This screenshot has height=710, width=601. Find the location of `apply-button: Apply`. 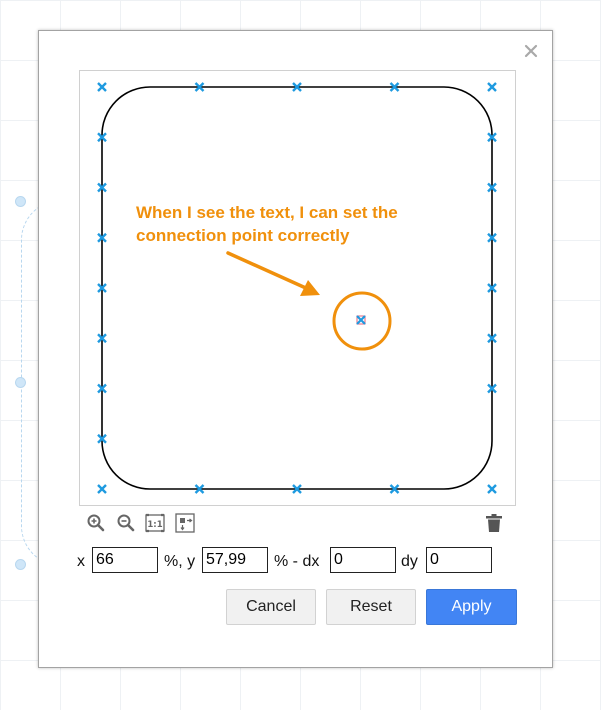

apply-button: Apply is located at coordinates (471, 607).